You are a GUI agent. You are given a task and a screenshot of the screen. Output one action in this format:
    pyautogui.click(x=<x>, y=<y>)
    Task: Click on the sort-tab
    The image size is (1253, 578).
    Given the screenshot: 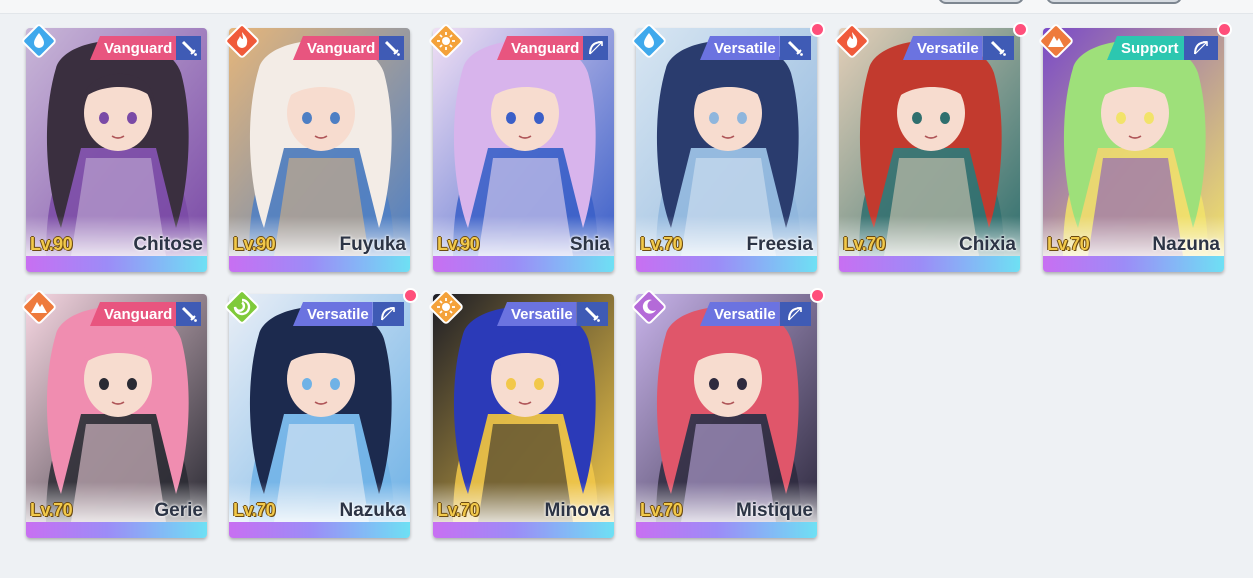 What is the action you would take?
    pyautogui.click(x=1114, y=2)
    